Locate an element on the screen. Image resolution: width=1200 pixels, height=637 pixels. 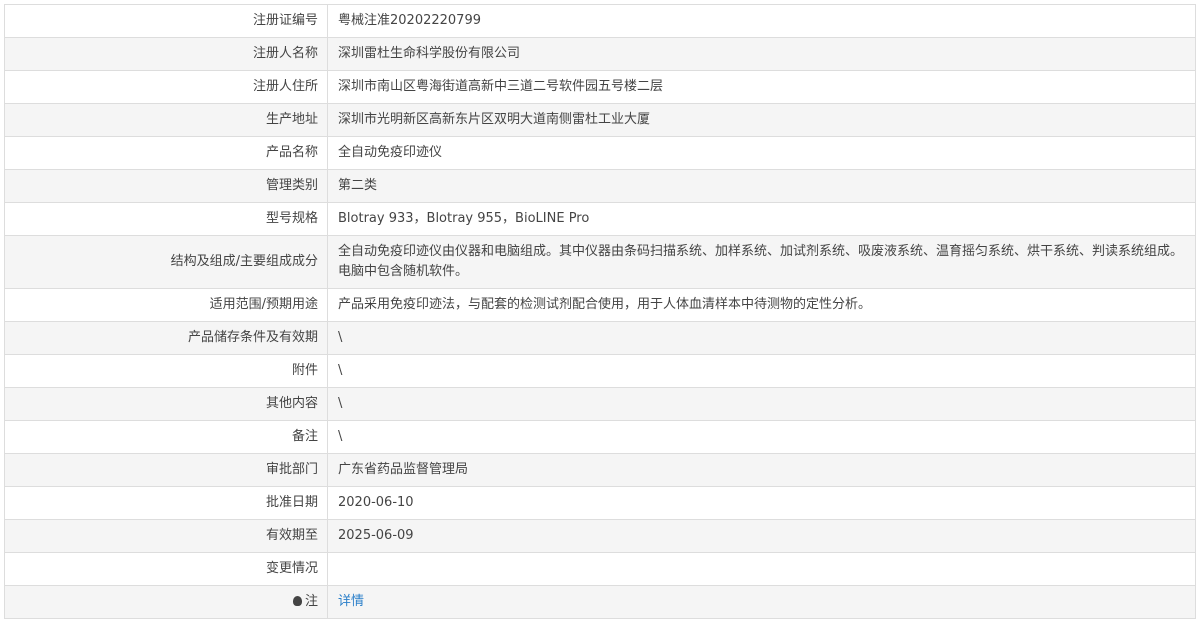
note-label-cell: 注 is located at coordinates (166, 602).